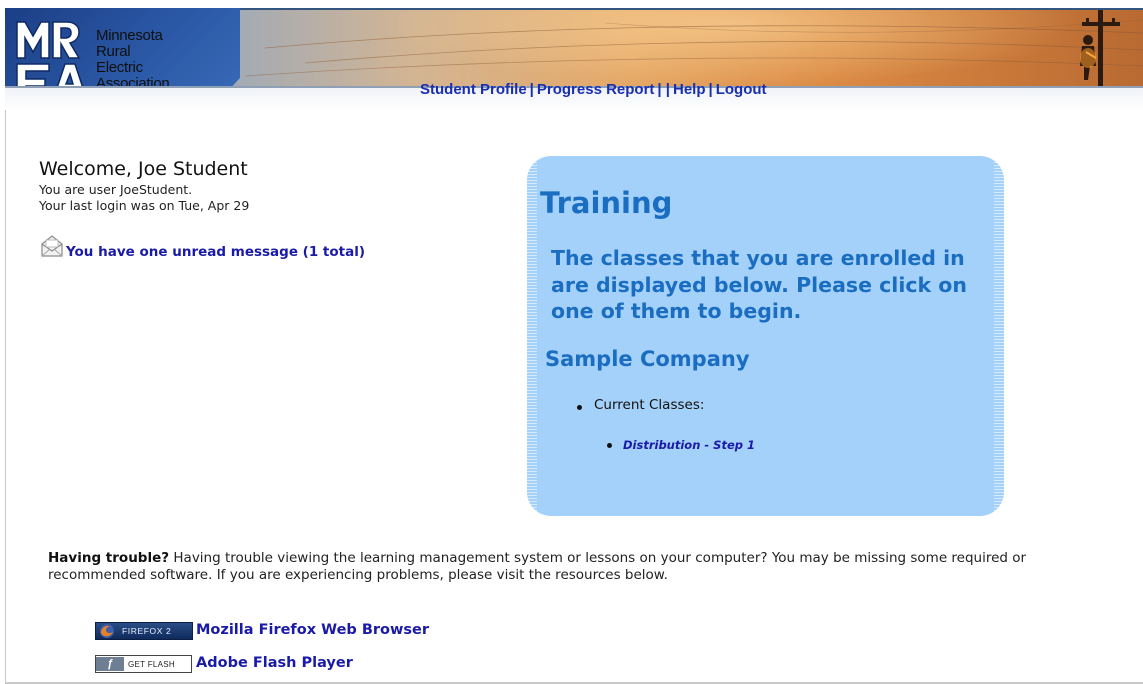 This screenshot has width=1143, height=684. I want to click on nav-student-profile: Student Profile, so click(473, 89).